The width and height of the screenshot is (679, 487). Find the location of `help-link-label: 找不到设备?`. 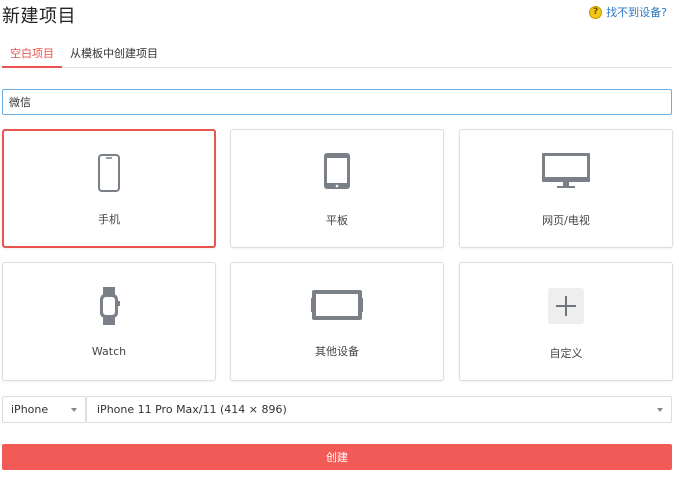

help-link-label: 找不到设备? is located at coordinates (636, 12).